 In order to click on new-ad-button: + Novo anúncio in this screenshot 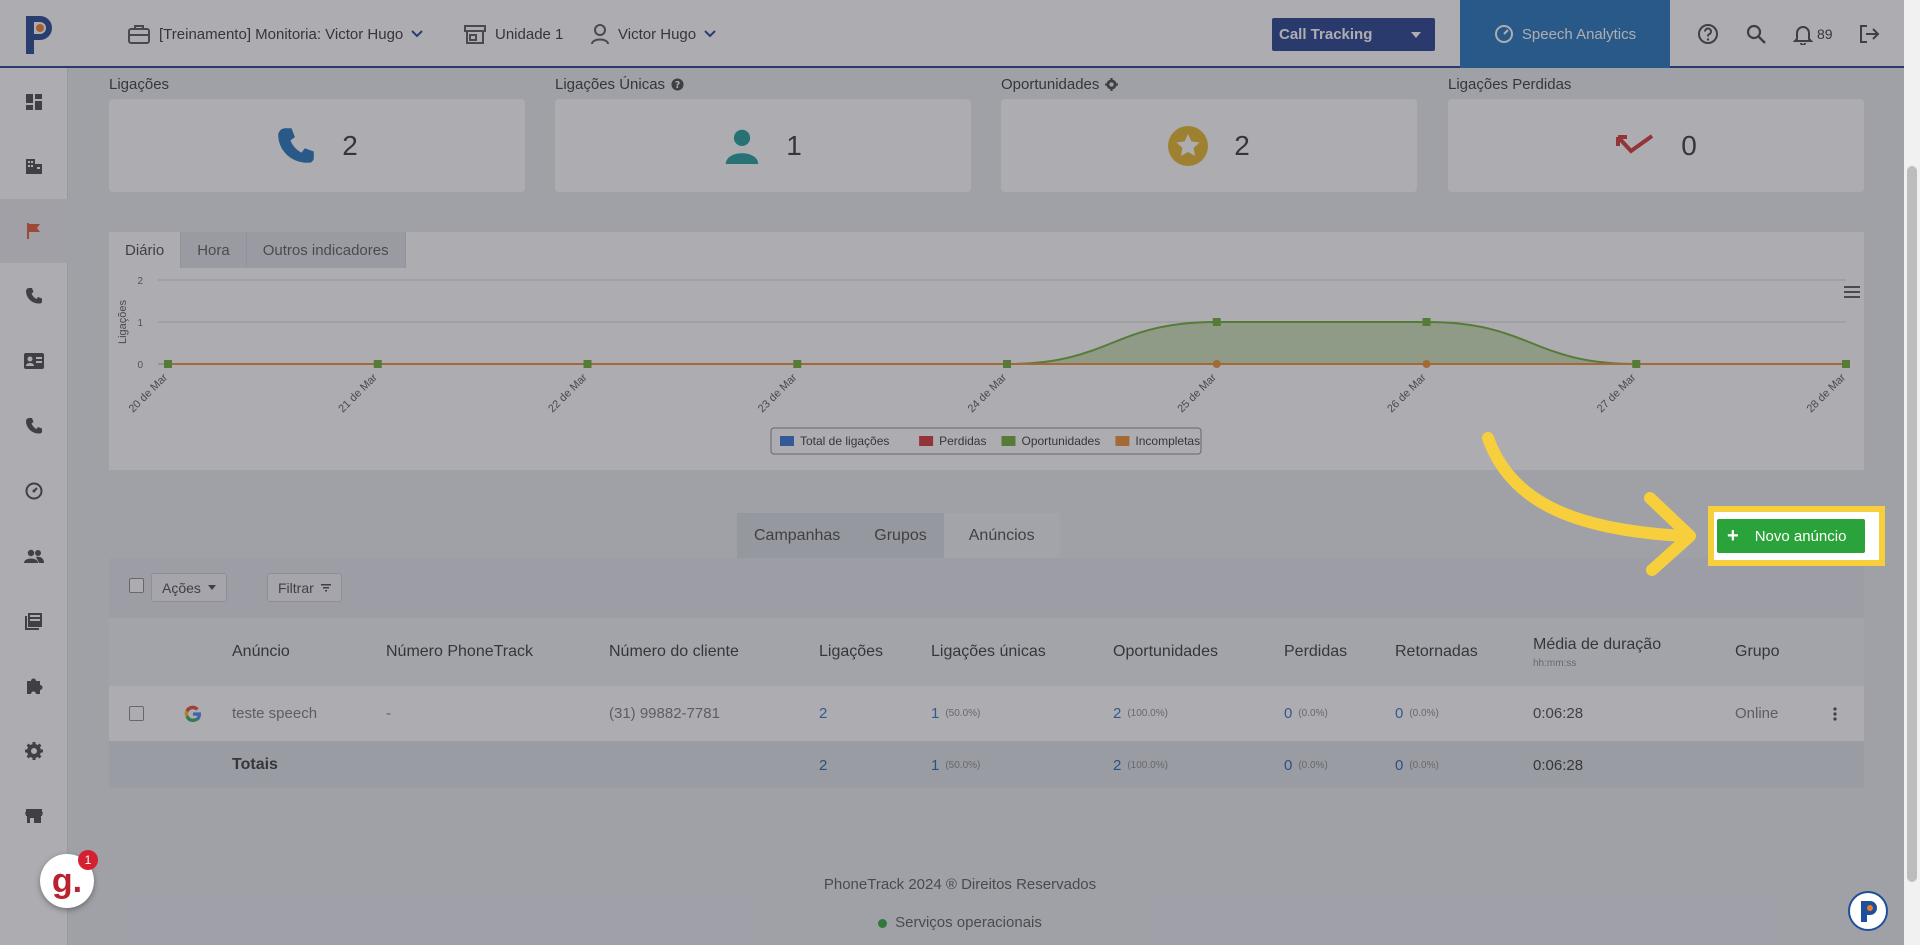, I will do `click(1791, 536)`.